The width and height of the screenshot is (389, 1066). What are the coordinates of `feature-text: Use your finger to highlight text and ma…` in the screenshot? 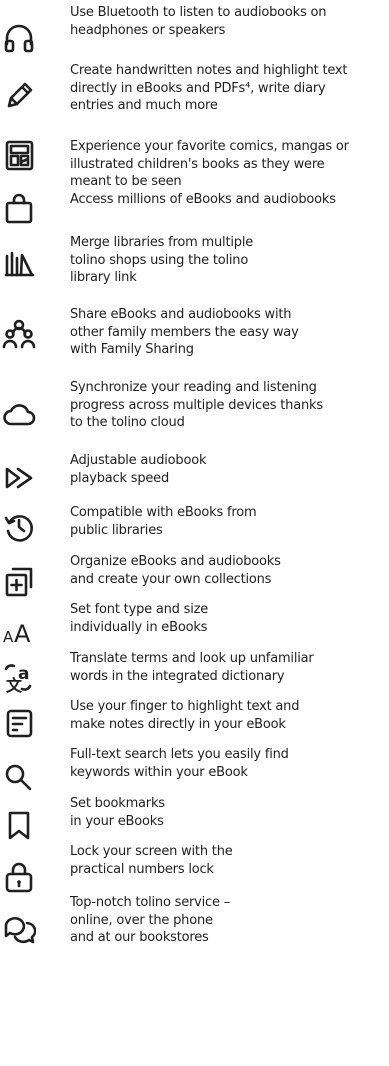 It's located at (185, 715).